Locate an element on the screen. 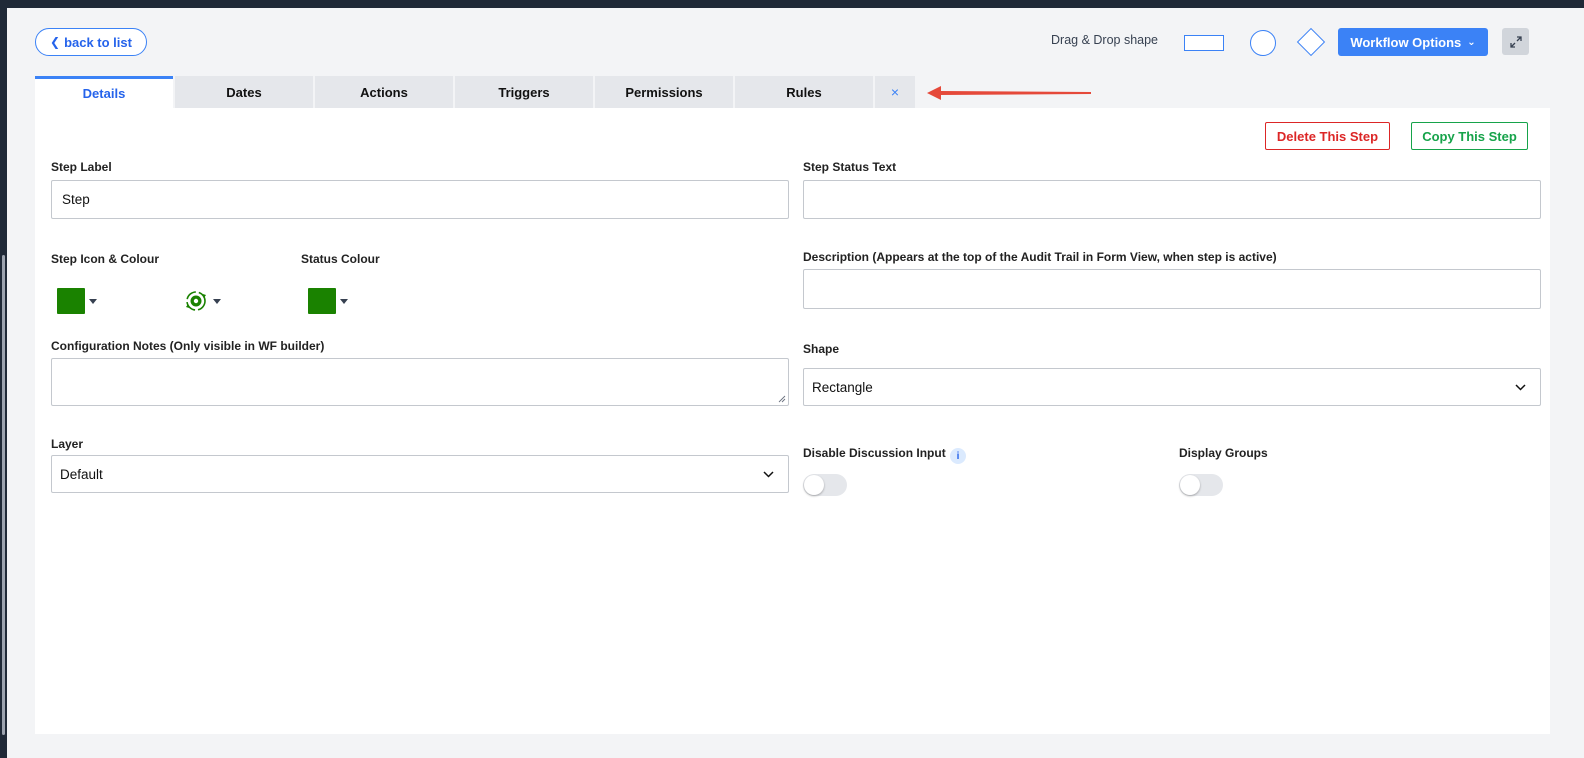 This screenshot has width=1584, height=758. step-label-value: Step is located at coordinates (76, 199).